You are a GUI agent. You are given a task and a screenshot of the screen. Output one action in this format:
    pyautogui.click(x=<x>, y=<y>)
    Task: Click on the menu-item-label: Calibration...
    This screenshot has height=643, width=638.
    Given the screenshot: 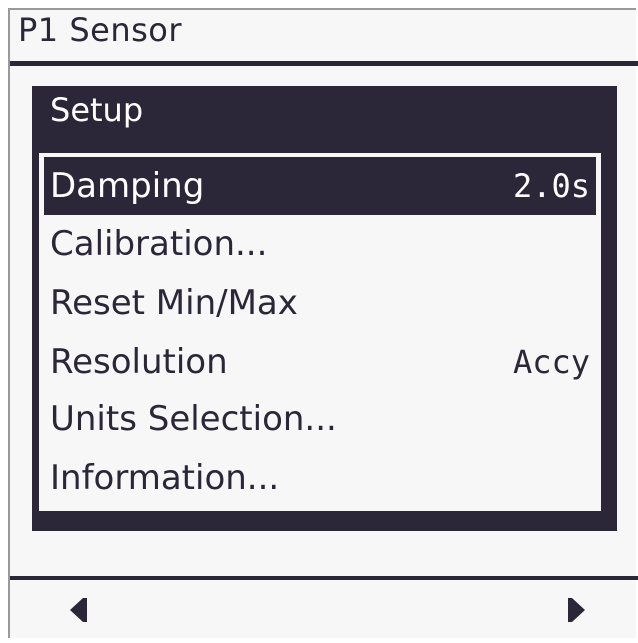 What is the action you would take?
    pyautogui.click(x=159, y=244)
    